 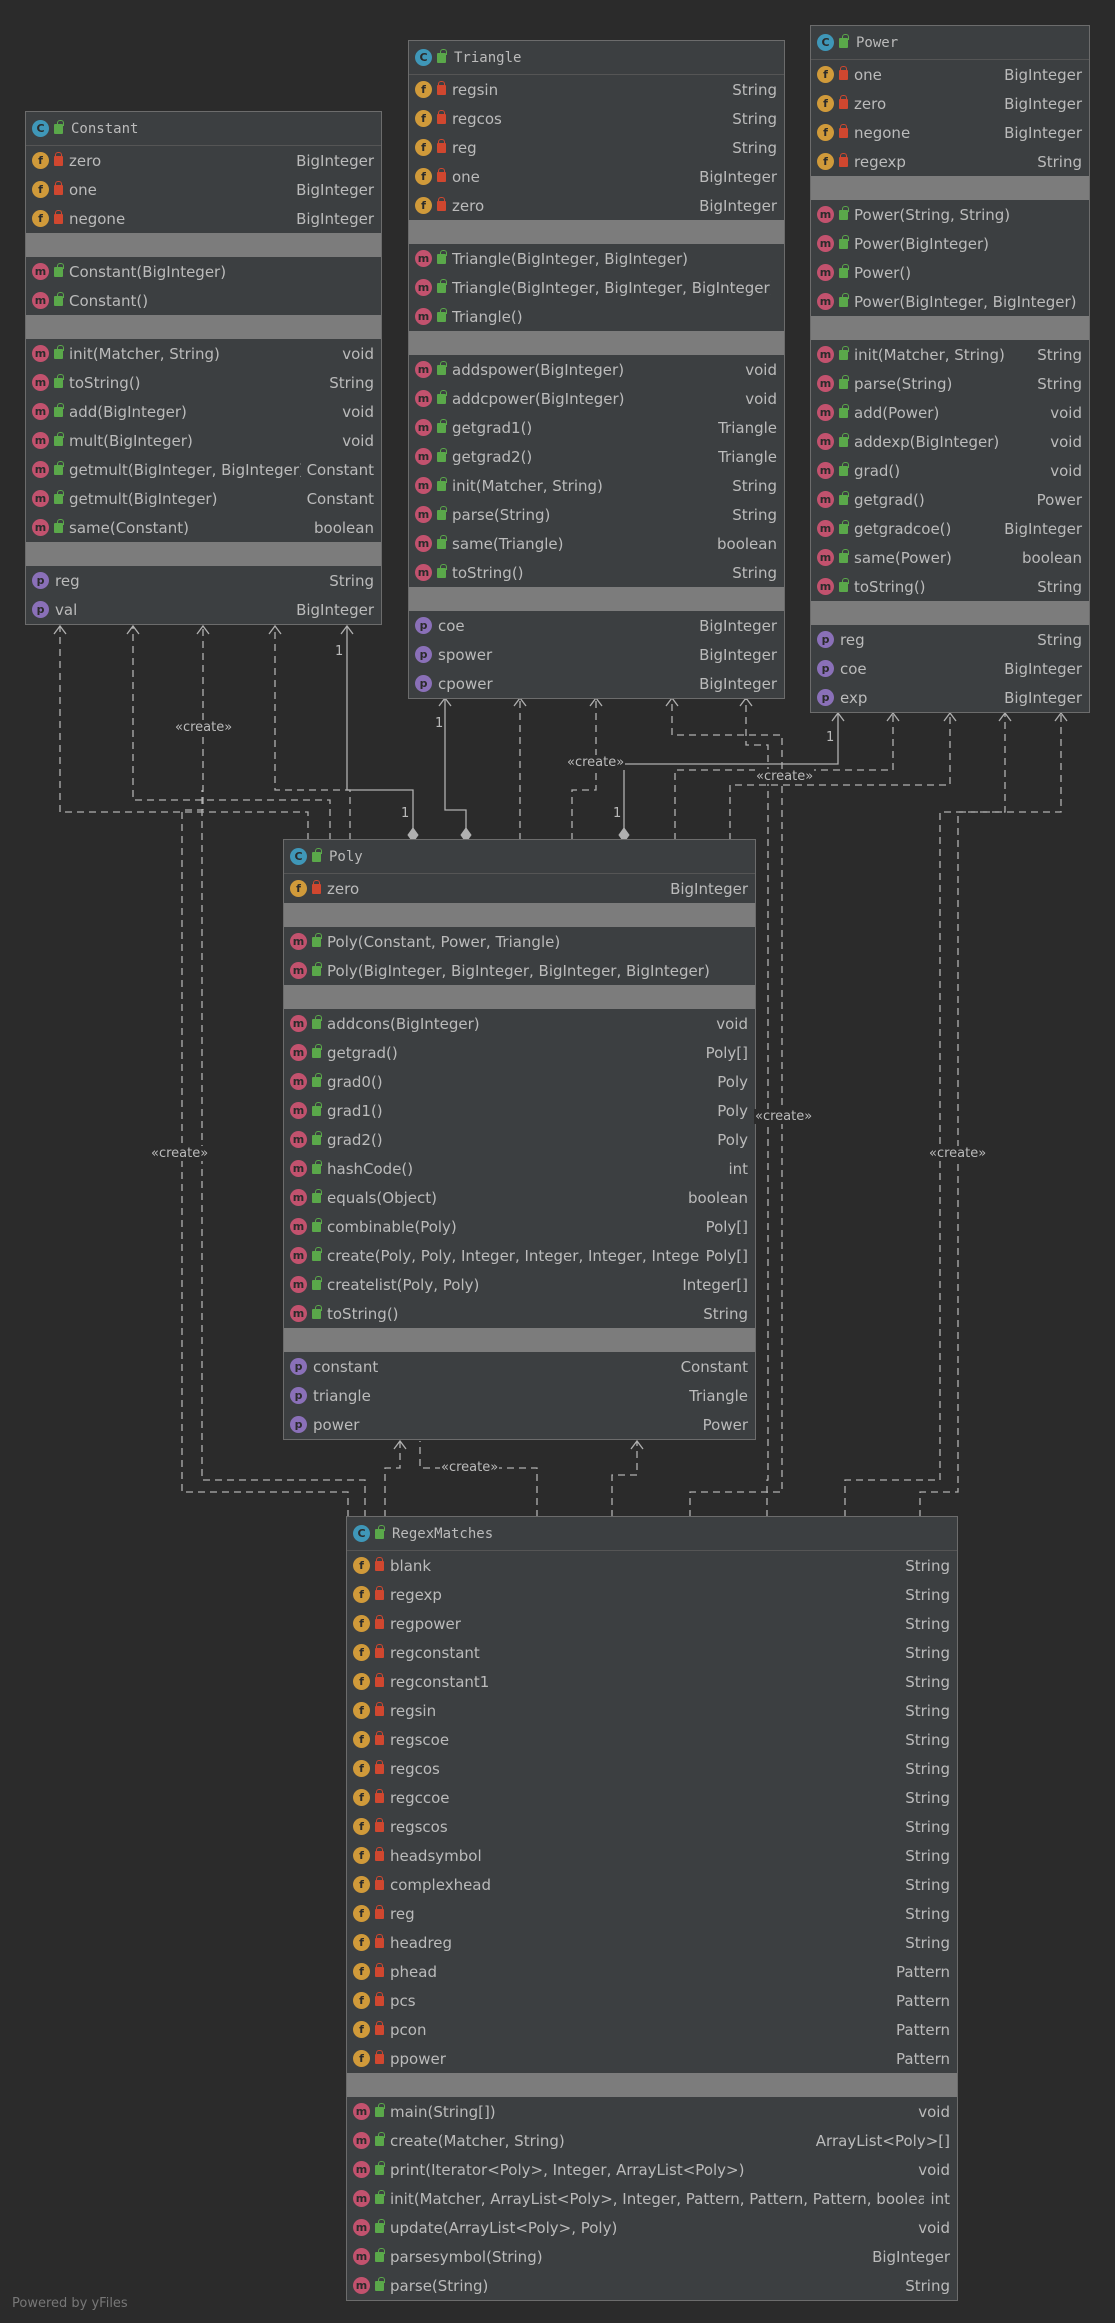 What do you see at coordinates (203, 271) in the screenshot?
I see `constructor-row: m Constant(BigInteger)` at bounding box center [203, 271].